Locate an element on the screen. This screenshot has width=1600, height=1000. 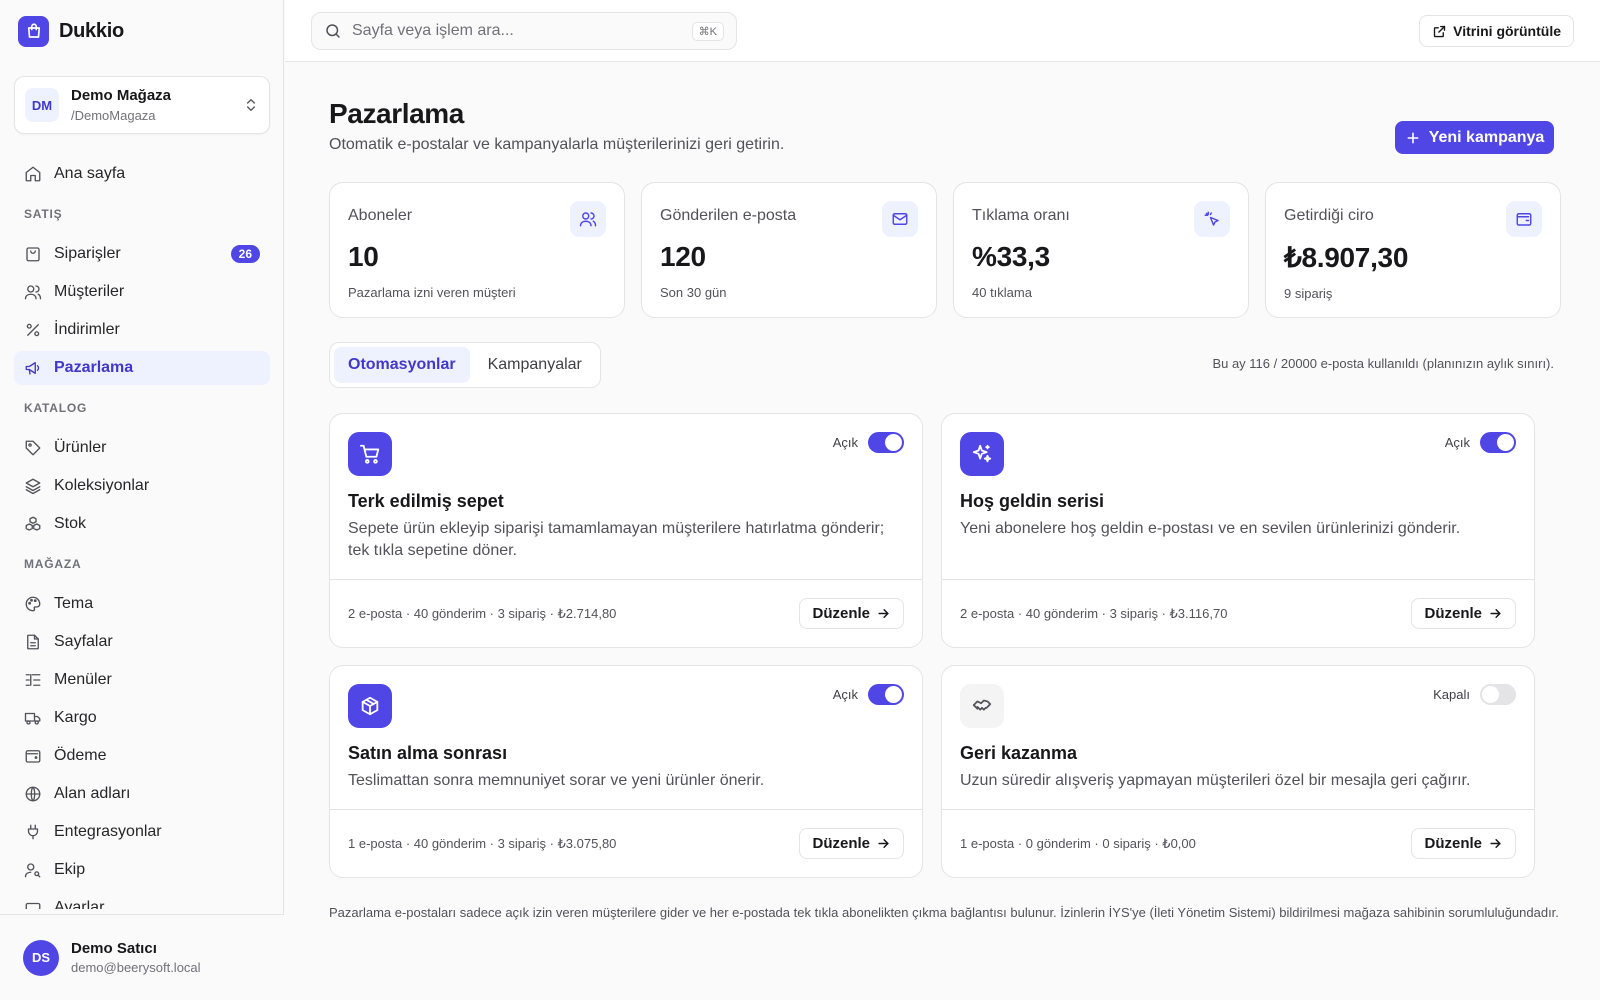
globe-icon is located at coordinates (33, 794).